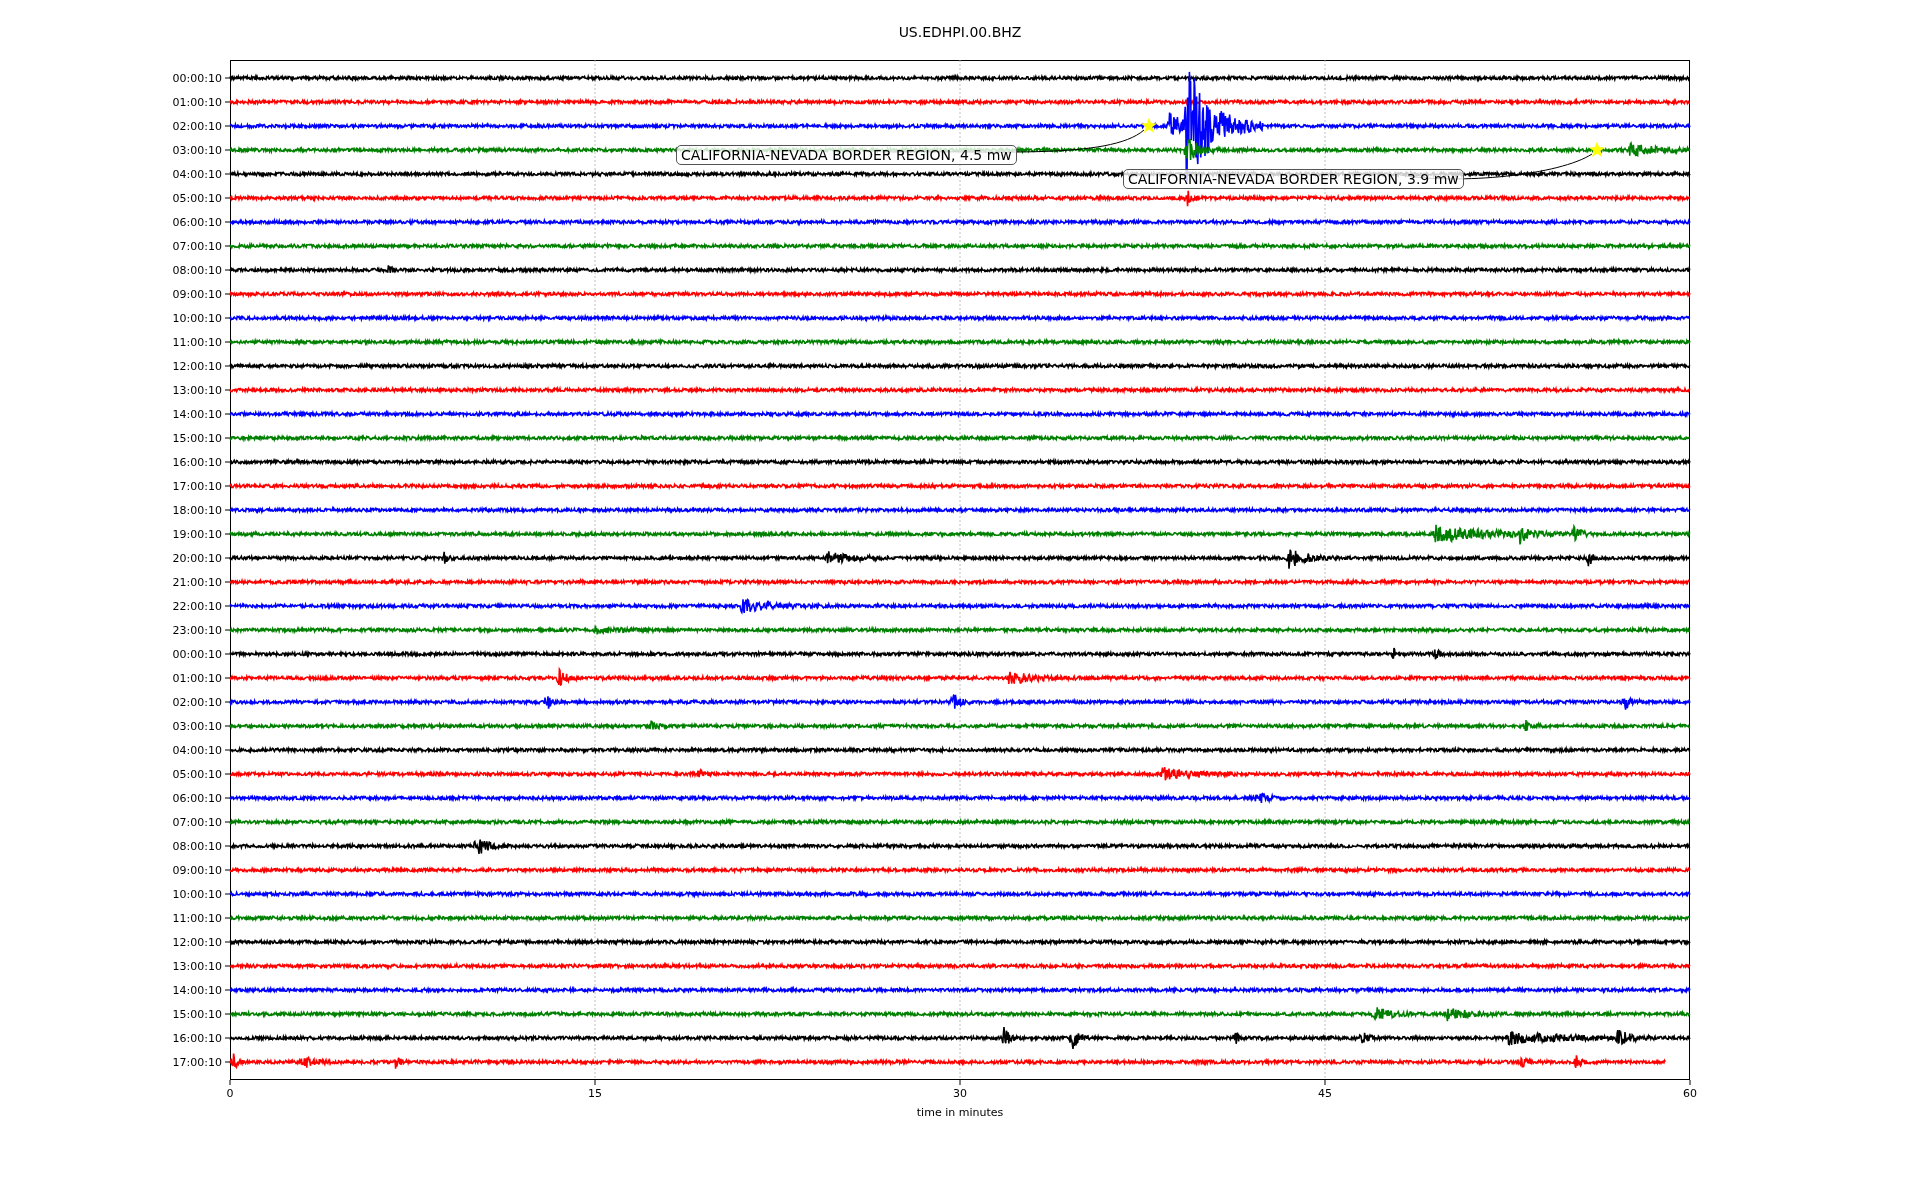 Image resolution: width=1920 pixels, height=1200 pixels. What do you see at coordinates (846, 155) in the screenshot?
I see `event-annotation: CALIFORNIA-NEVADA BORDER REGION, 4.5 mw` at bounding box center [846, 155].